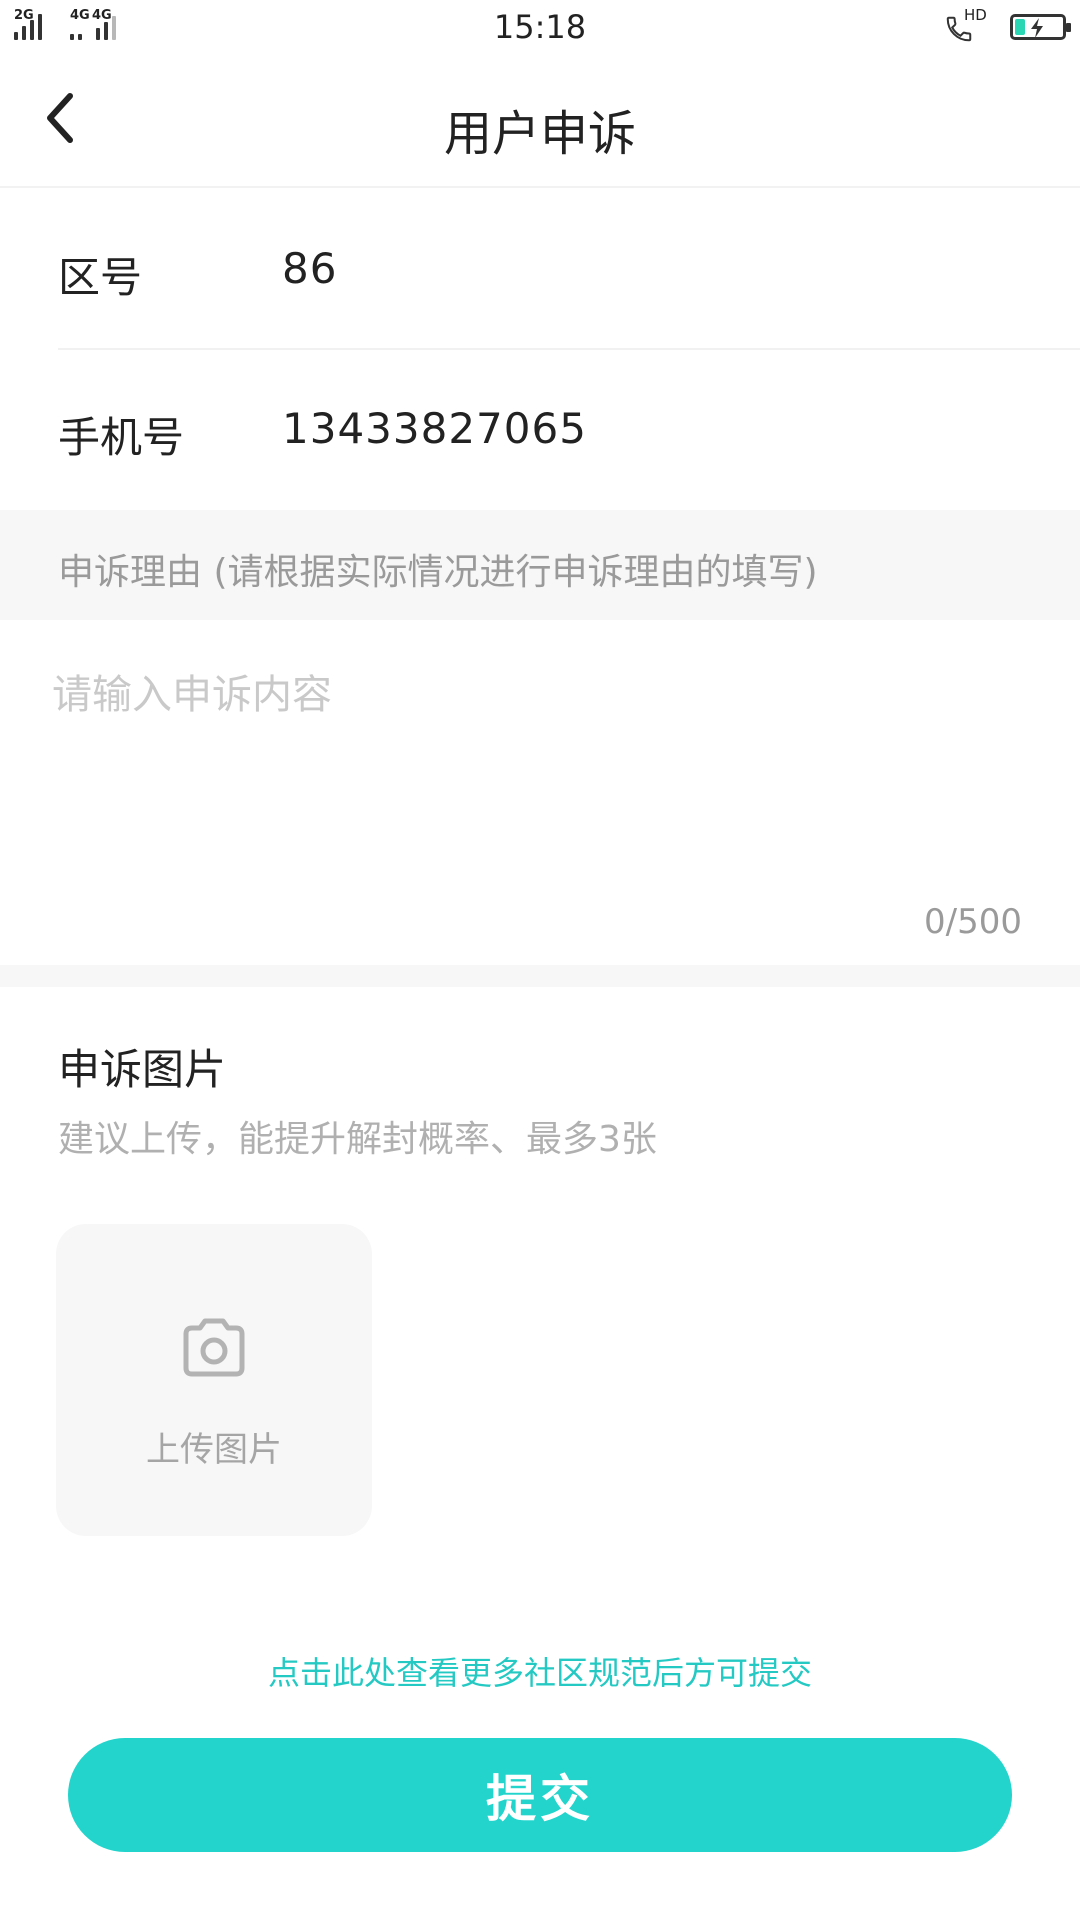 Image resolution: width=1080 pixels, height=1920 pixels. What do you see at coordinates (214, 1380) in the screenshot?
I see `upload-image-button: 上传图片` at bounding box center [214, 1380].